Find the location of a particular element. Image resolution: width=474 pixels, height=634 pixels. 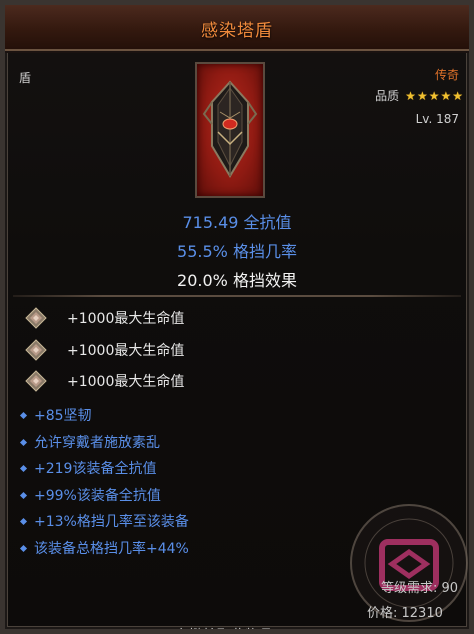

item-rarity: 传奇 is located at coordinates (446, 75).